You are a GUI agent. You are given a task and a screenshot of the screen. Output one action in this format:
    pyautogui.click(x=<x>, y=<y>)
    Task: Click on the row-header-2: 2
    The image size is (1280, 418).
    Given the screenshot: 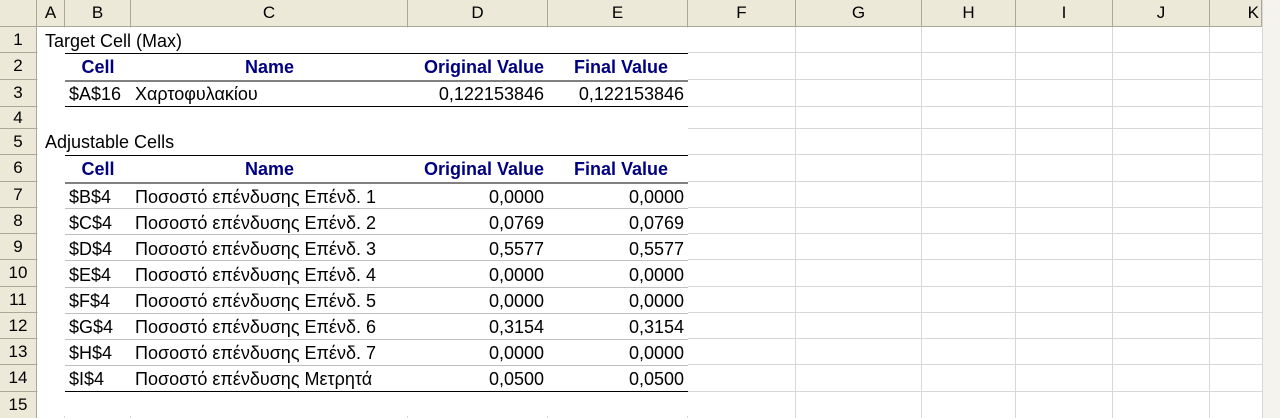 What is the action you would take?
    pyautogui.click(x=18, y=66)
    